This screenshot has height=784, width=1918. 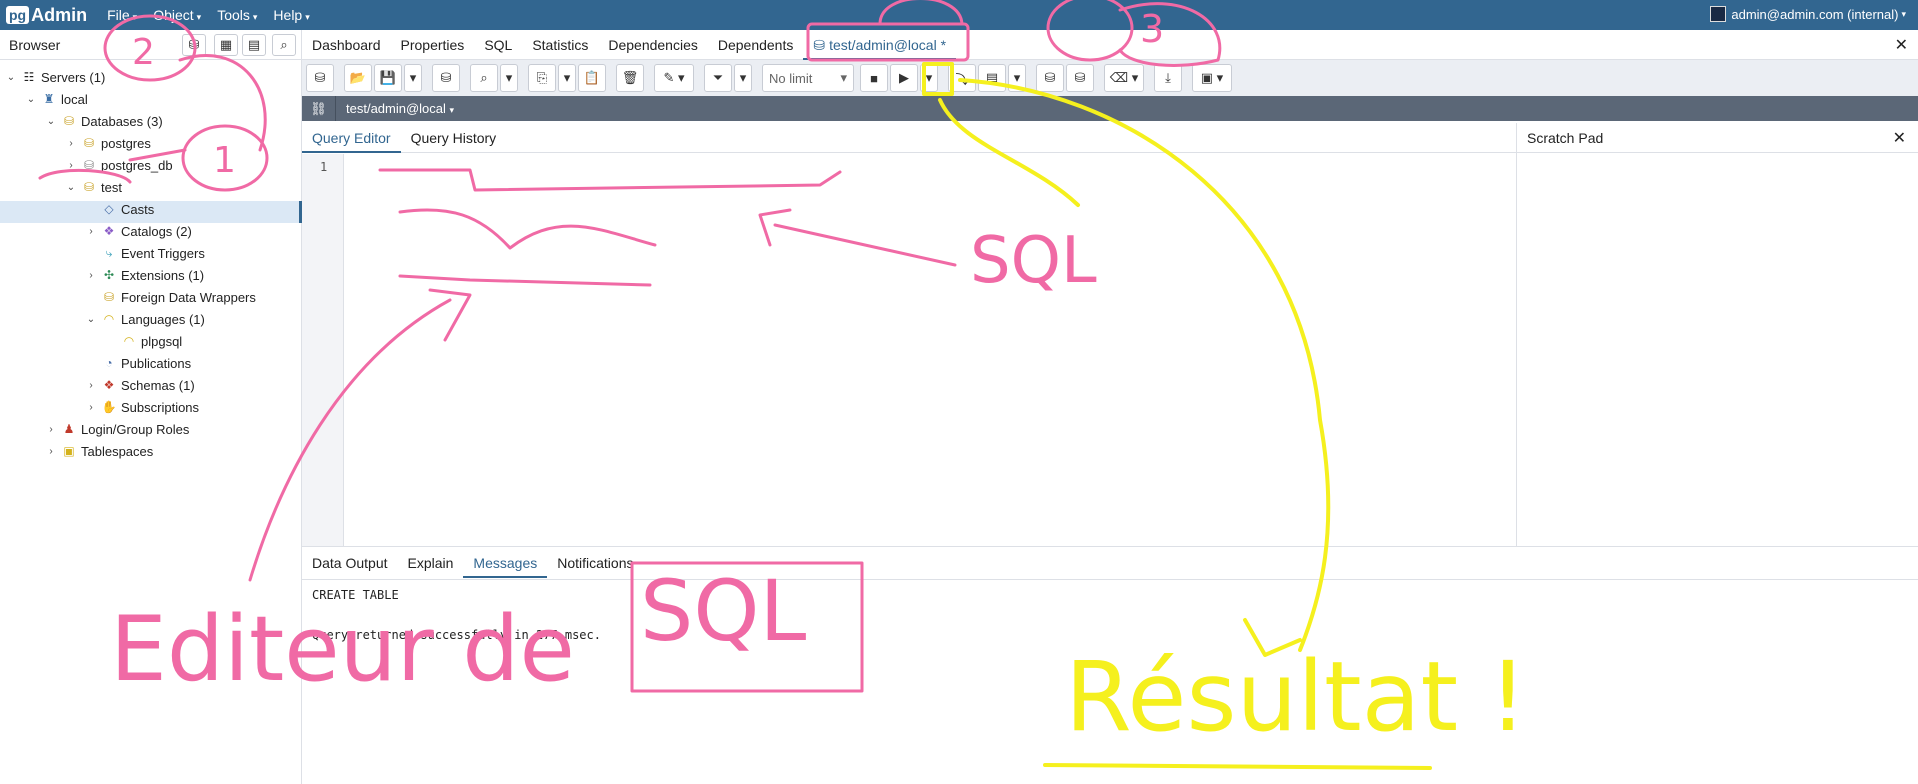 What do you see at coordinates (431, 563) in the screenshot?
I see `tab-explain: Explain` at bounding box center [431, 563].